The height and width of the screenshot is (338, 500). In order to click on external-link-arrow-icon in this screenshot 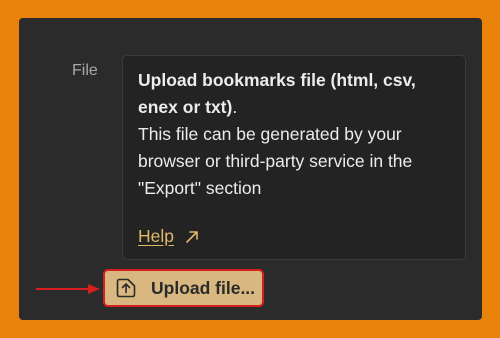, I will do `click(192, 237)`.